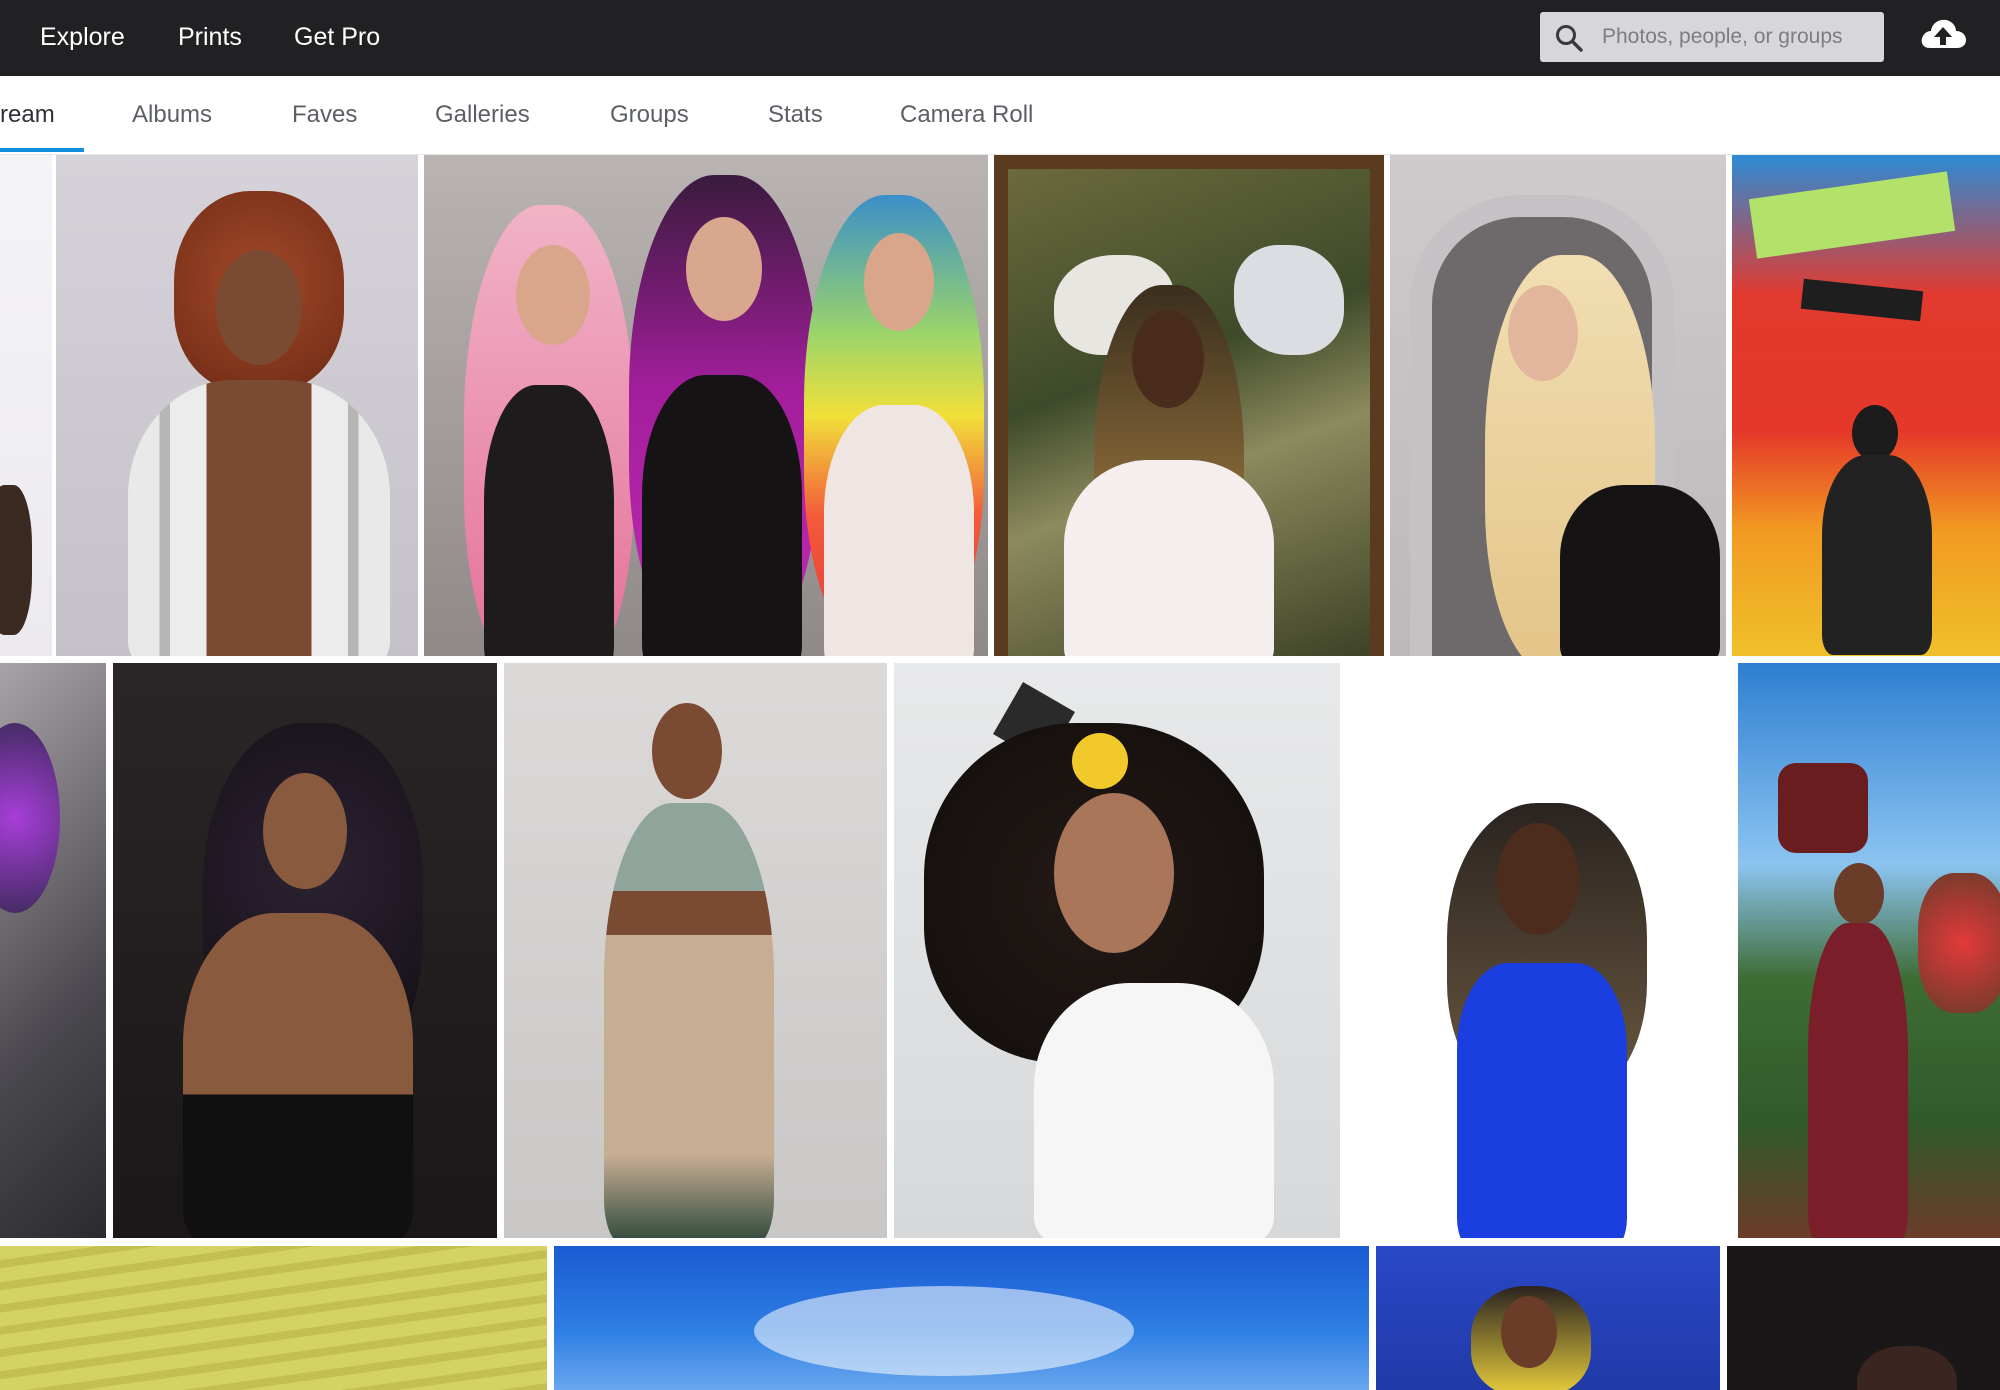 This screenshot has width=2000, height=1390. I want to click on prints-link: Prints, so click(210, 37).